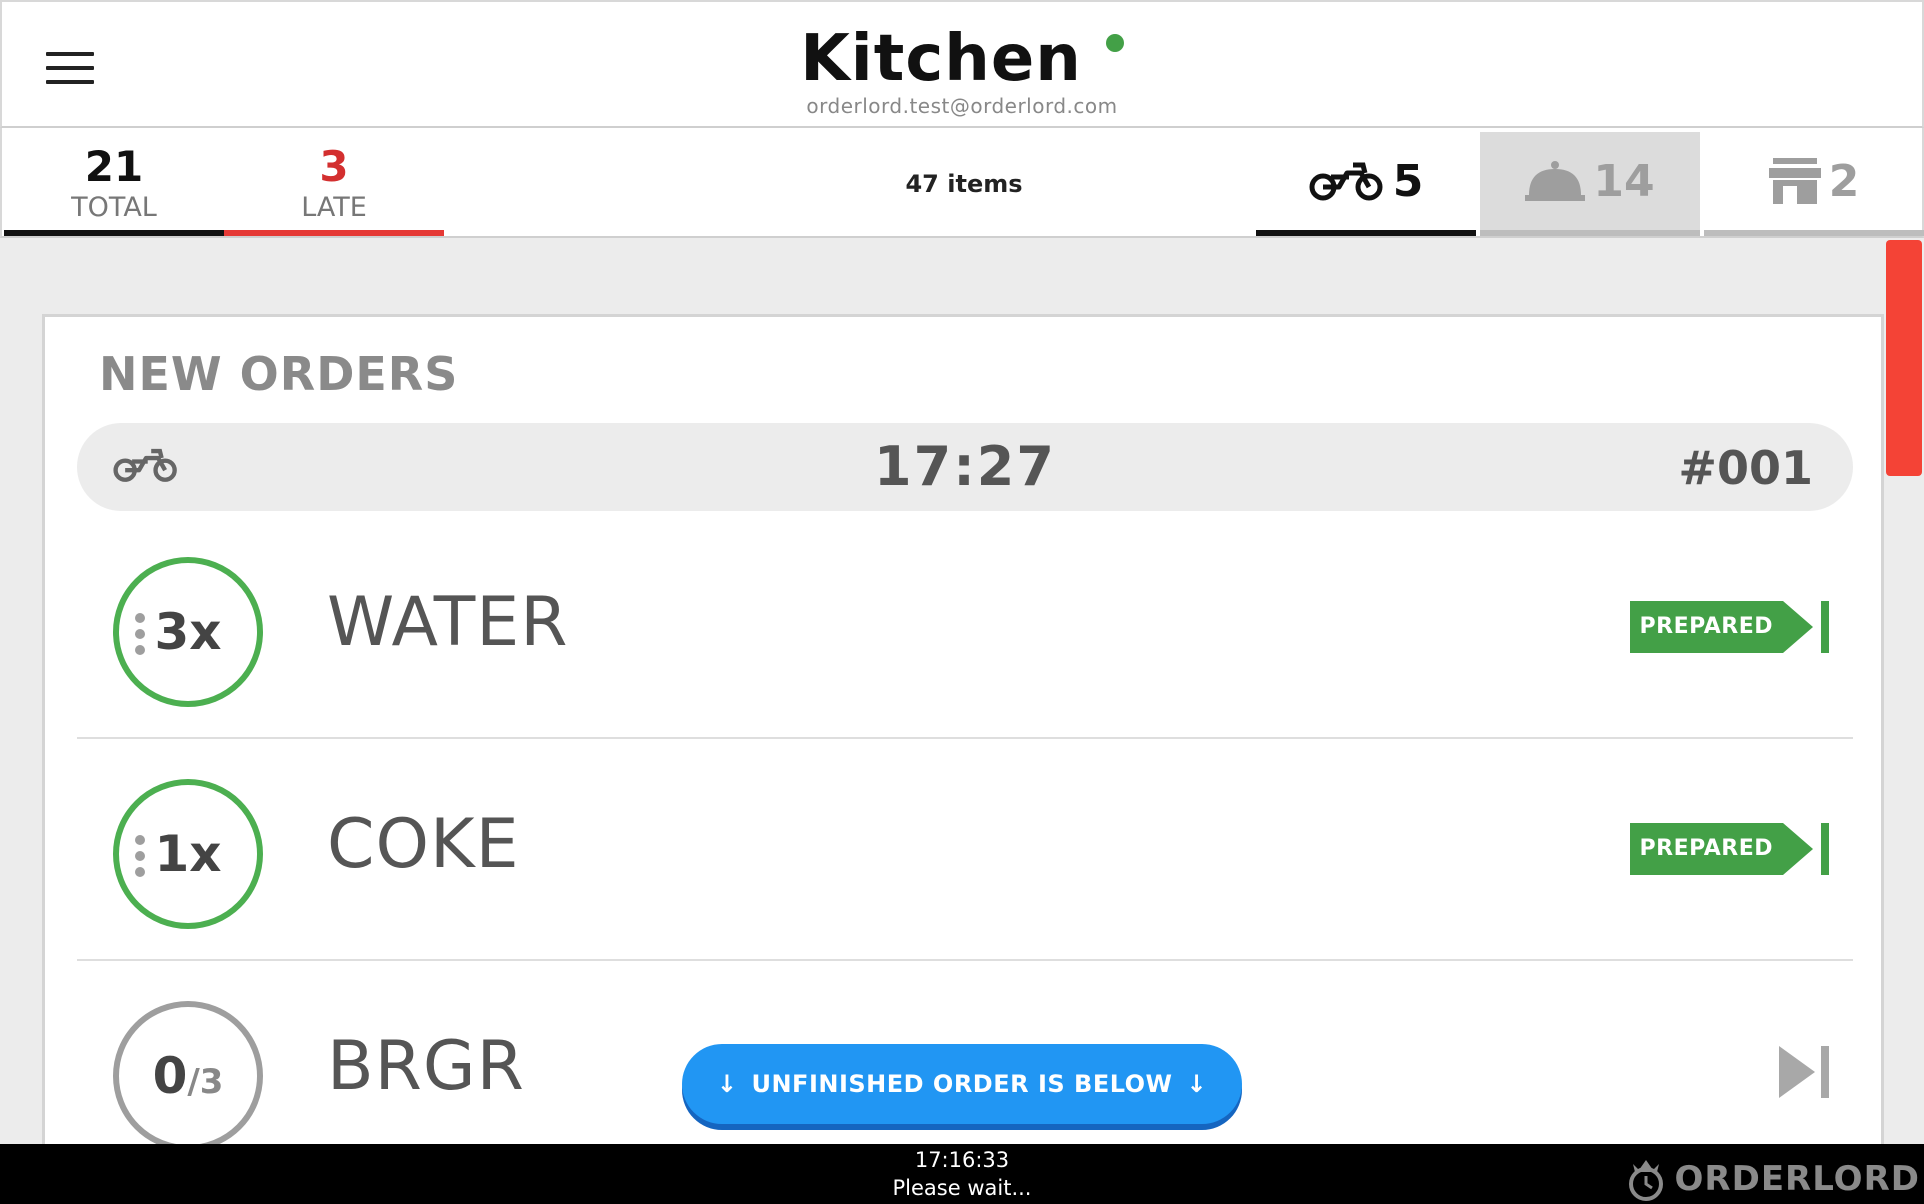 The height and width of the screenshot is (1204, 1924). Describe the element at coordinates (1408, 181) in the screenshot. I see `delivery-count: 5` at that location.